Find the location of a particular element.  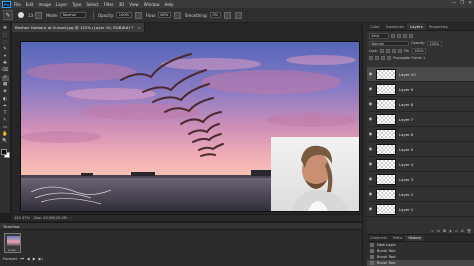

menu-help: Help is located at coordinates (168, 4).